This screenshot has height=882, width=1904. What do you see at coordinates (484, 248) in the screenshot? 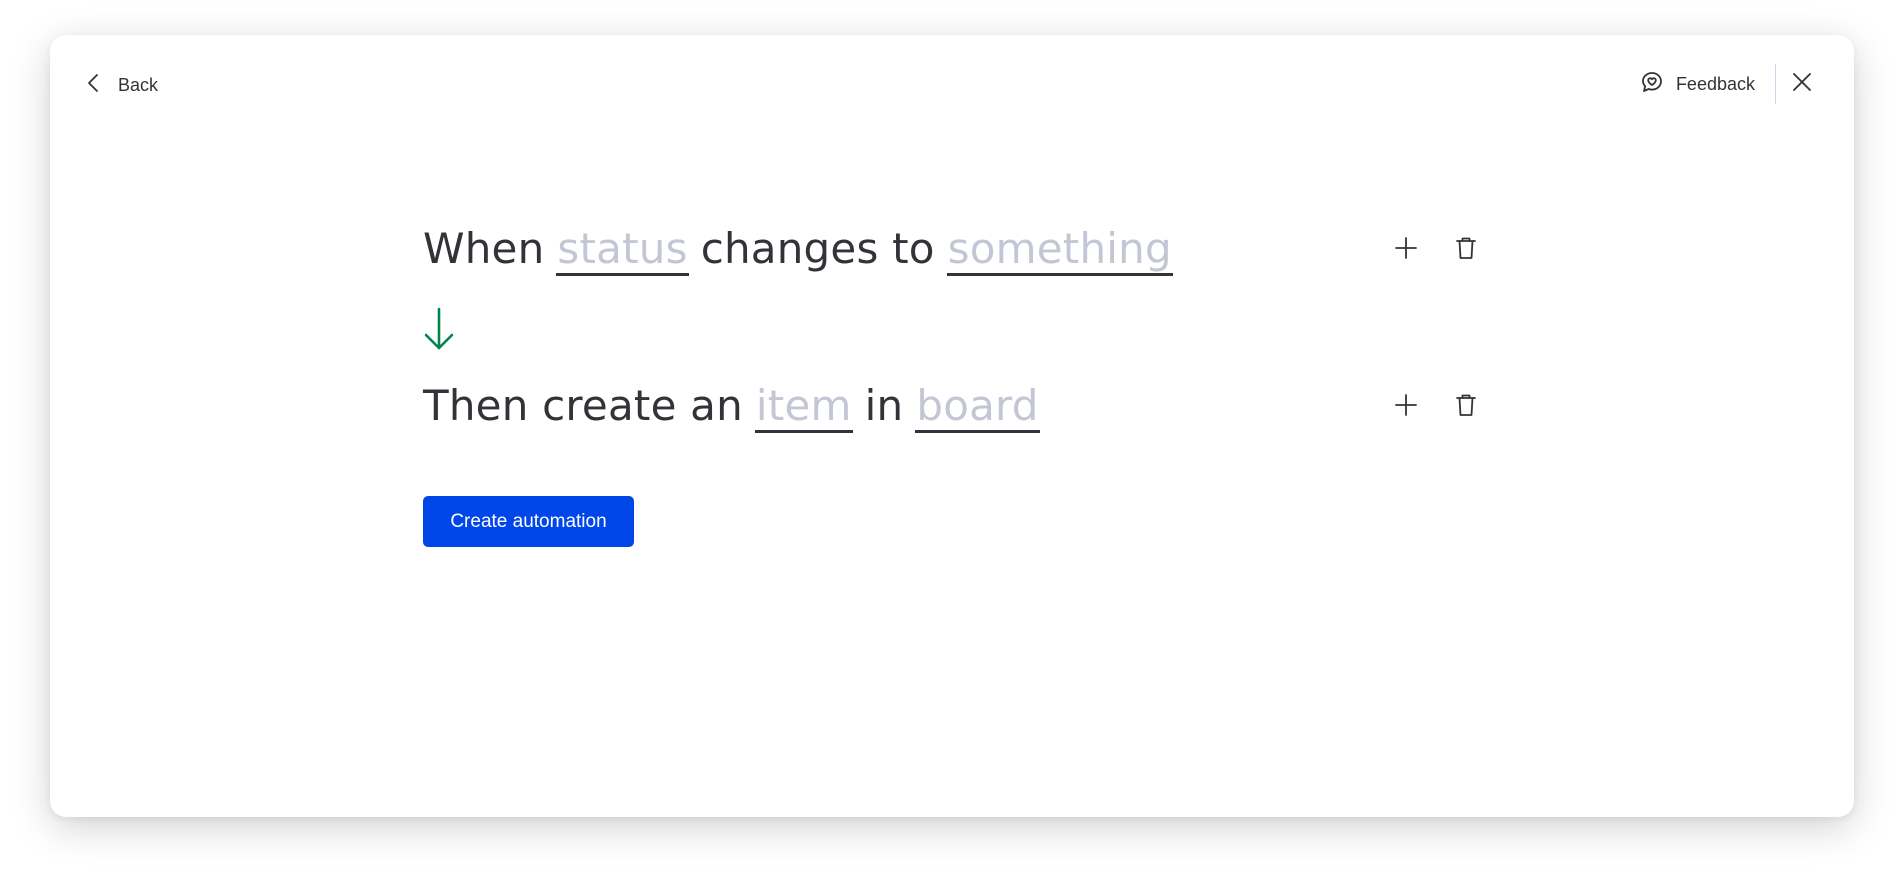
I see `trigger-when: When` at bounding box center [484, 248].